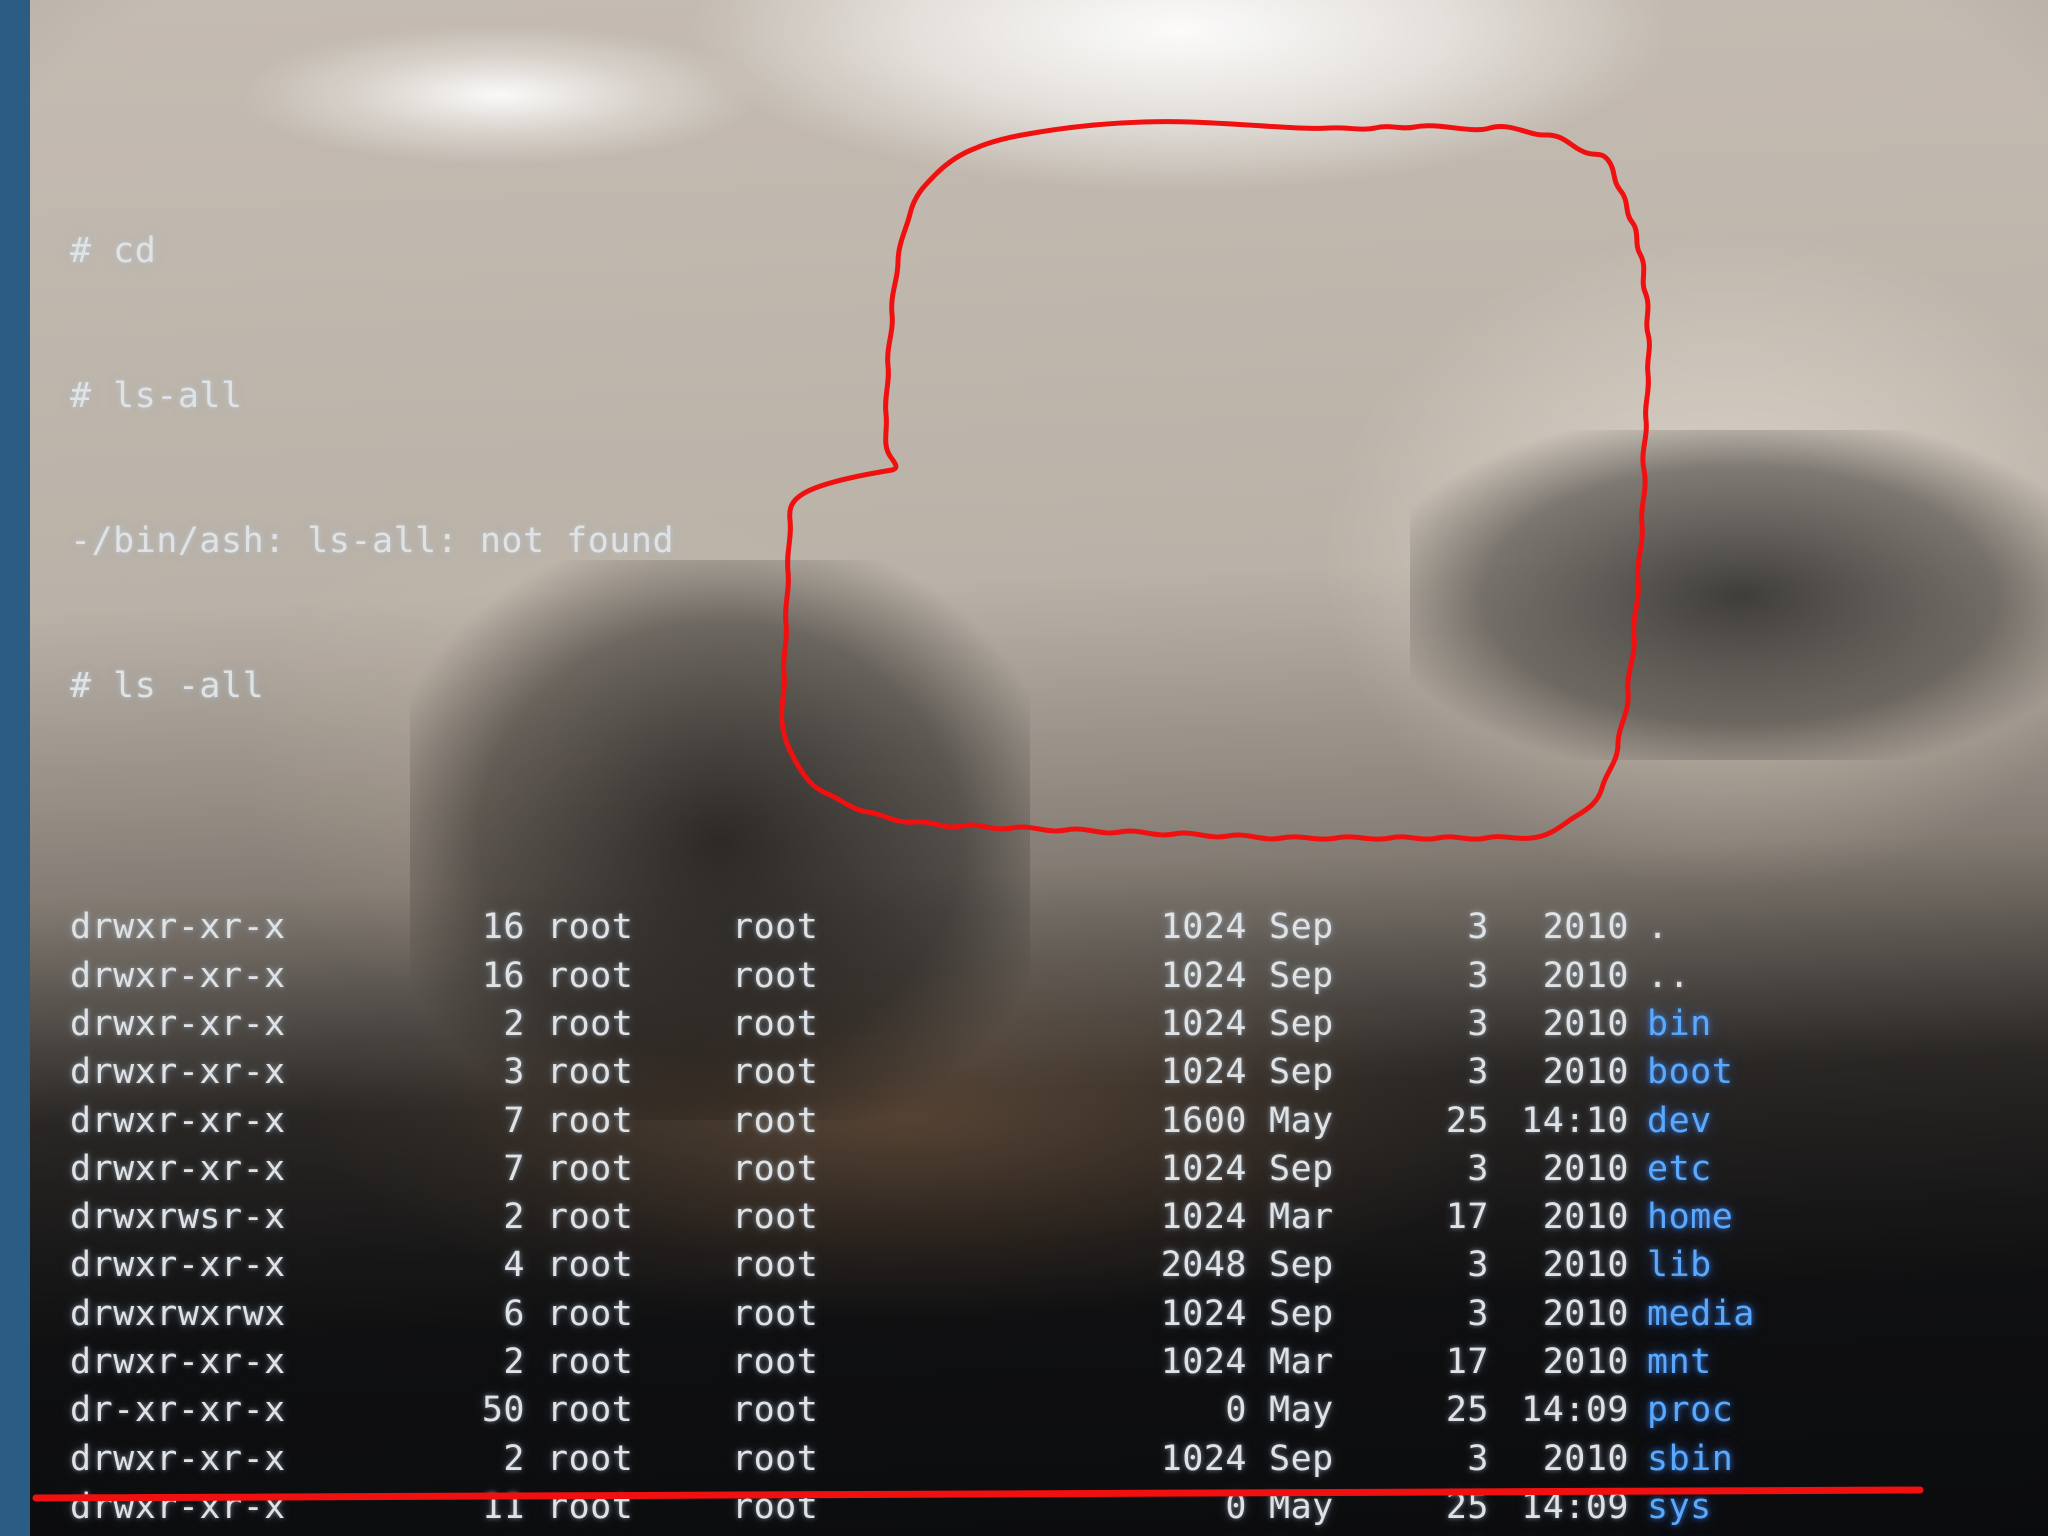 This screenshot has width=2048, height=1536. I want to click on command-text: # ls -all, so click(167, 685).